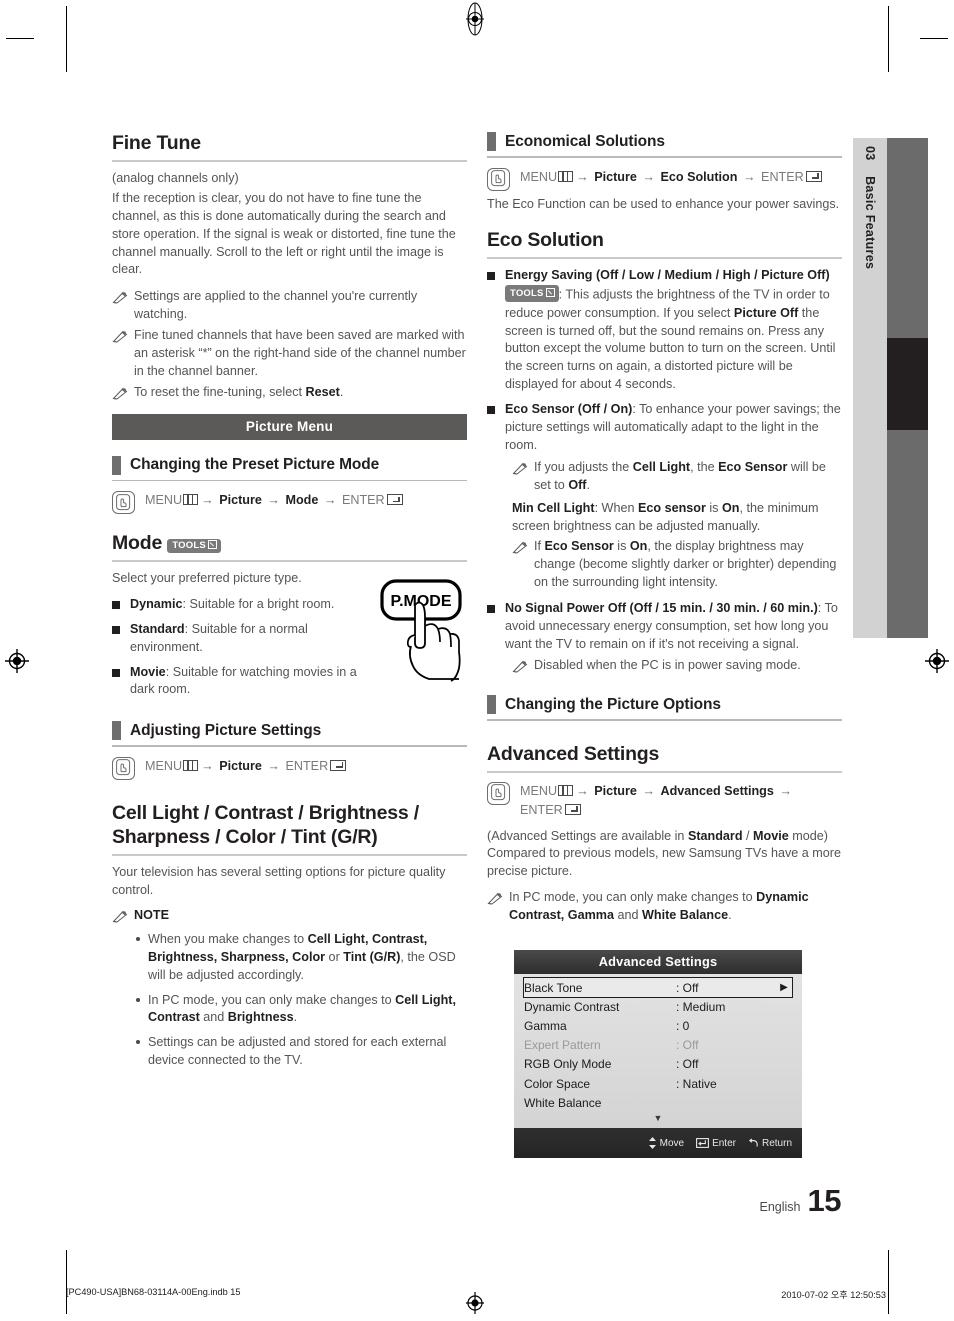  What do you see at coordinates (658, 1083) in the screenshot?
I see `osd-row-color-space: Color Space : Native` at bounding box center [658, 1083].